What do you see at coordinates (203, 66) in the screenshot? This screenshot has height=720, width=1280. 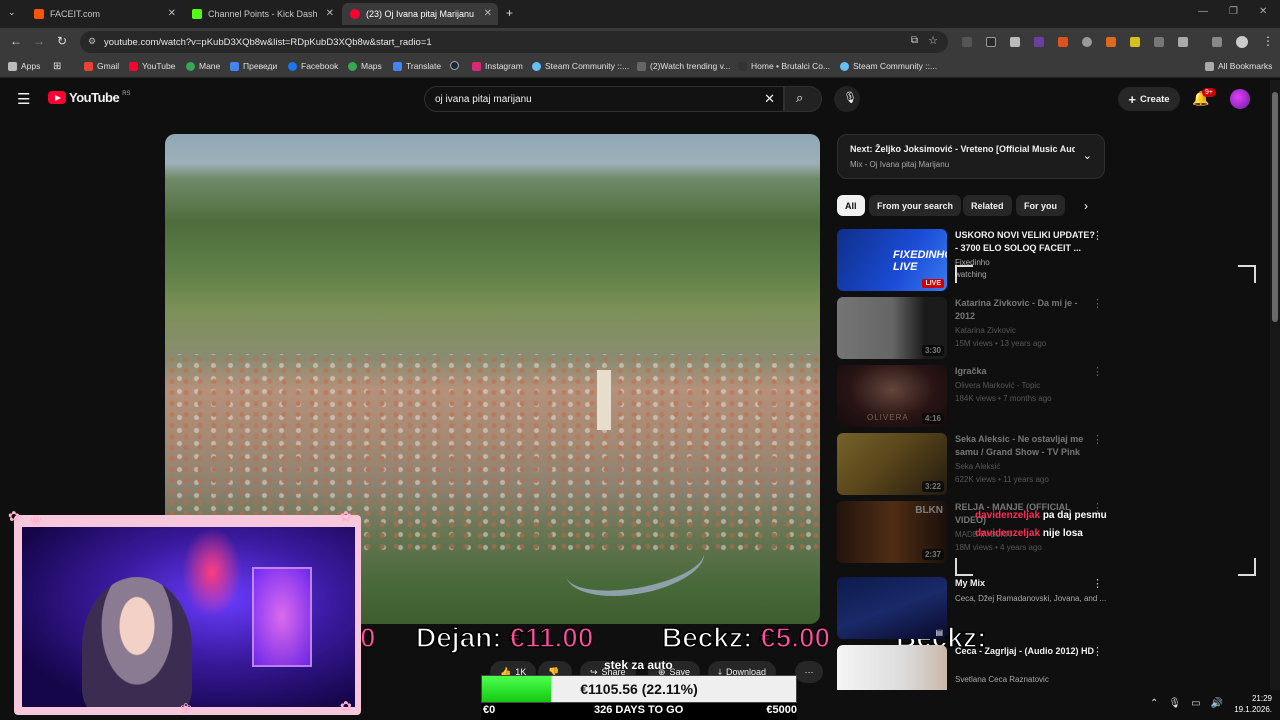 I see `bookmark-mane: Mane` at bounding box center [203, 66].